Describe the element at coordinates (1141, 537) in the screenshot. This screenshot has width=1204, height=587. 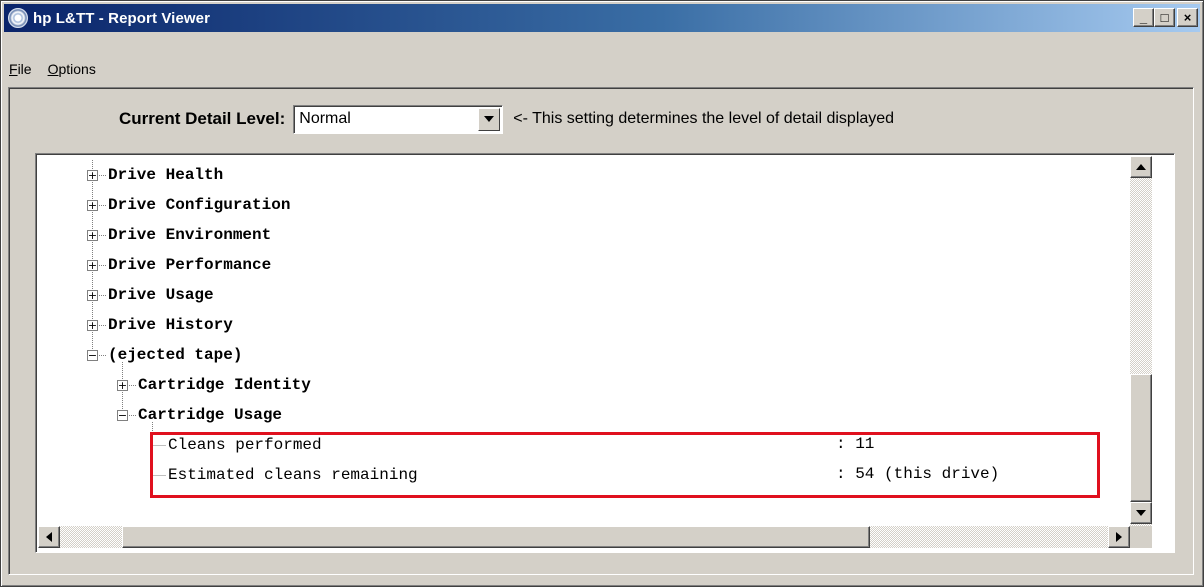
I see `scrollbar-corner` at that location.